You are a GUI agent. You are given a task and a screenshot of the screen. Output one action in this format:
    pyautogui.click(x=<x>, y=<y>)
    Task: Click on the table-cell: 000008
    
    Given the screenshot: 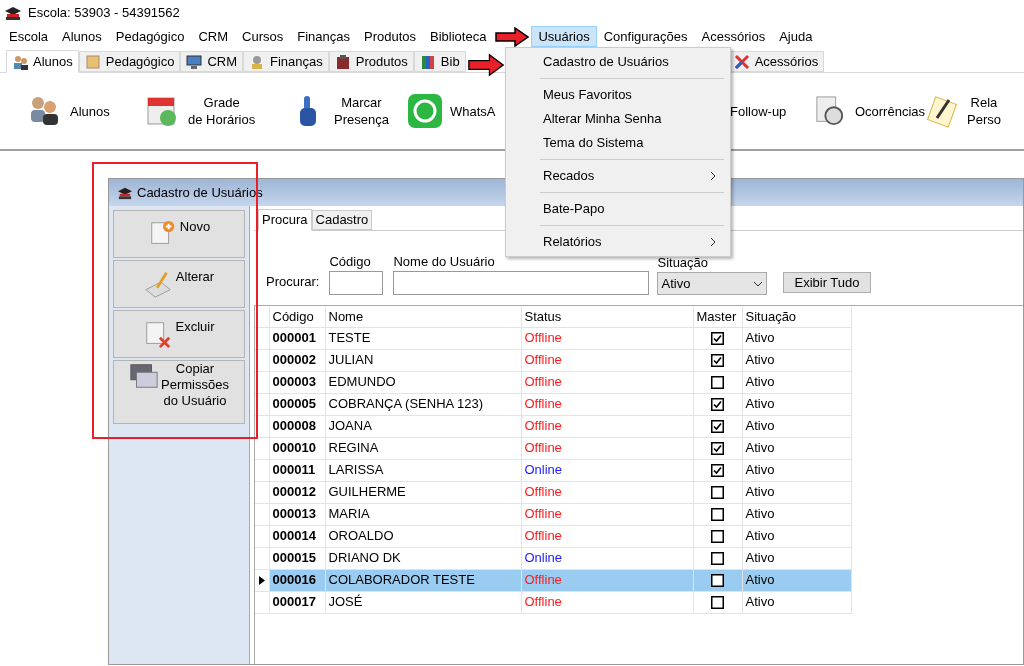 What is the action you would take?
    pyautogui.click(x=297, y=426)
    